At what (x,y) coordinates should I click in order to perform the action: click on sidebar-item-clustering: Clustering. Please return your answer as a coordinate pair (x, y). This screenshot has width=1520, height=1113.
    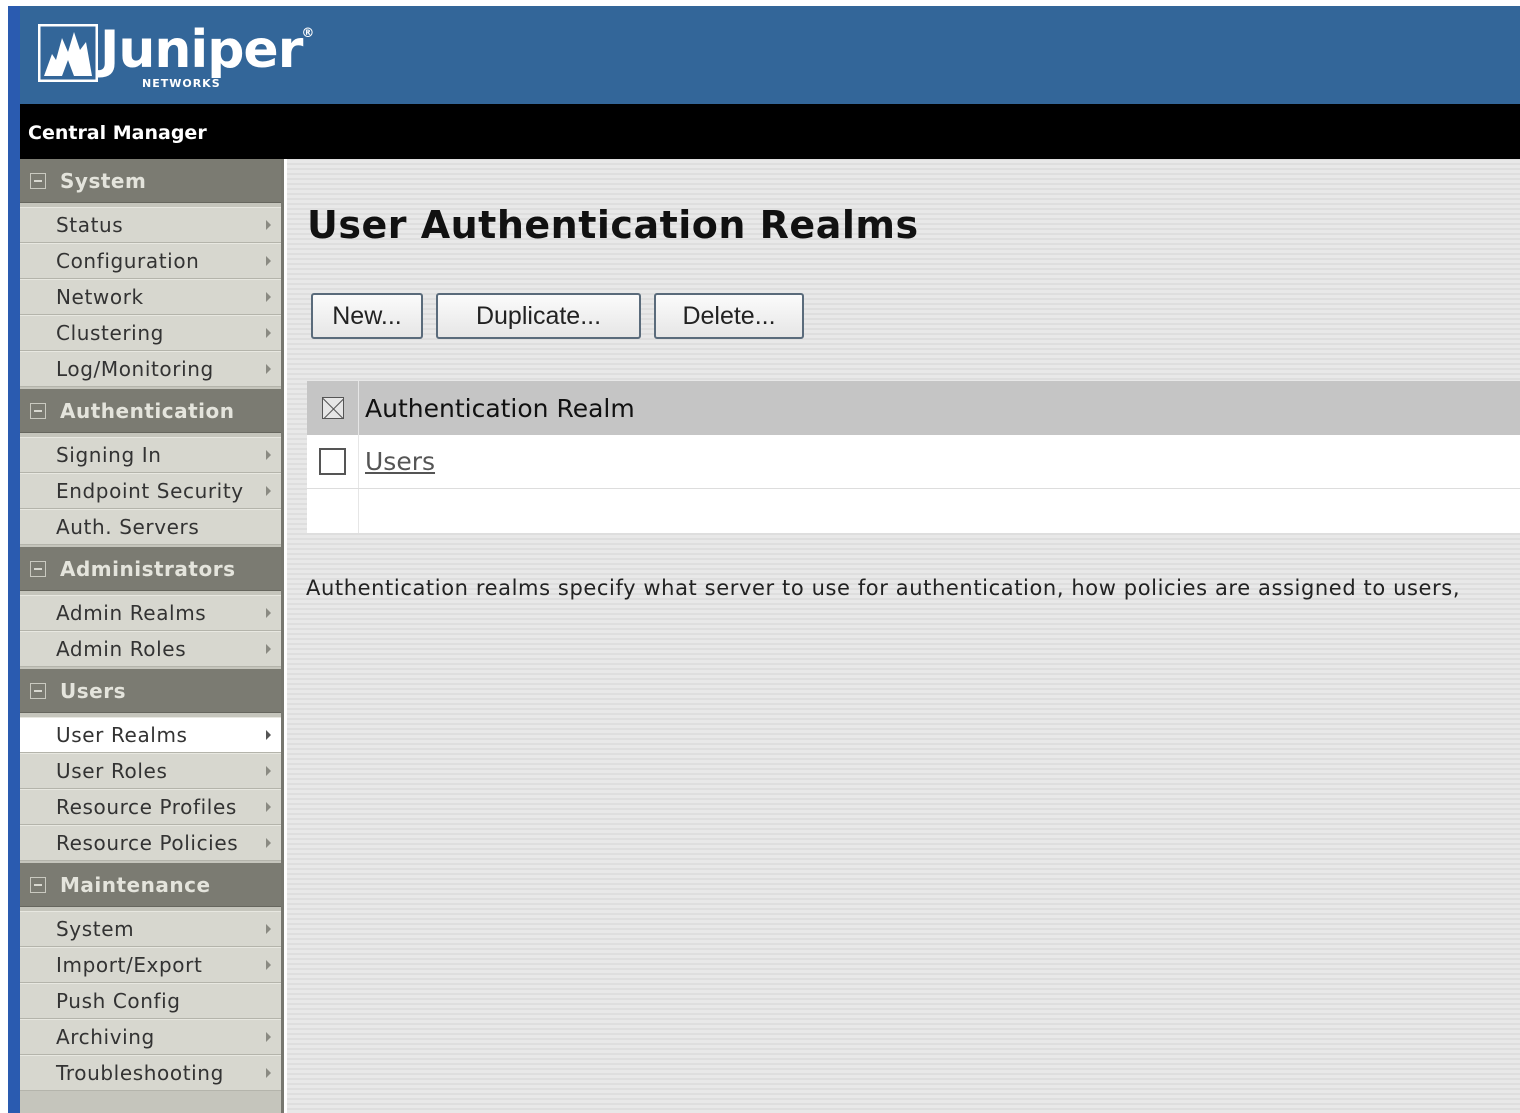
    Looking at the image, I should click on (150, 333).